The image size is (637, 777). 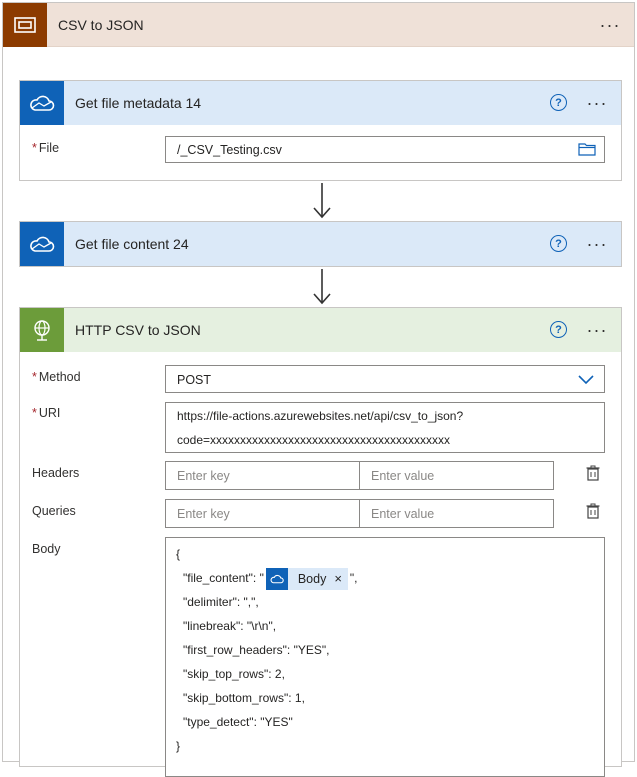 I want to click on http-card-header: HTTP CSV to JSON ? ···, so click(x=320, y=330).